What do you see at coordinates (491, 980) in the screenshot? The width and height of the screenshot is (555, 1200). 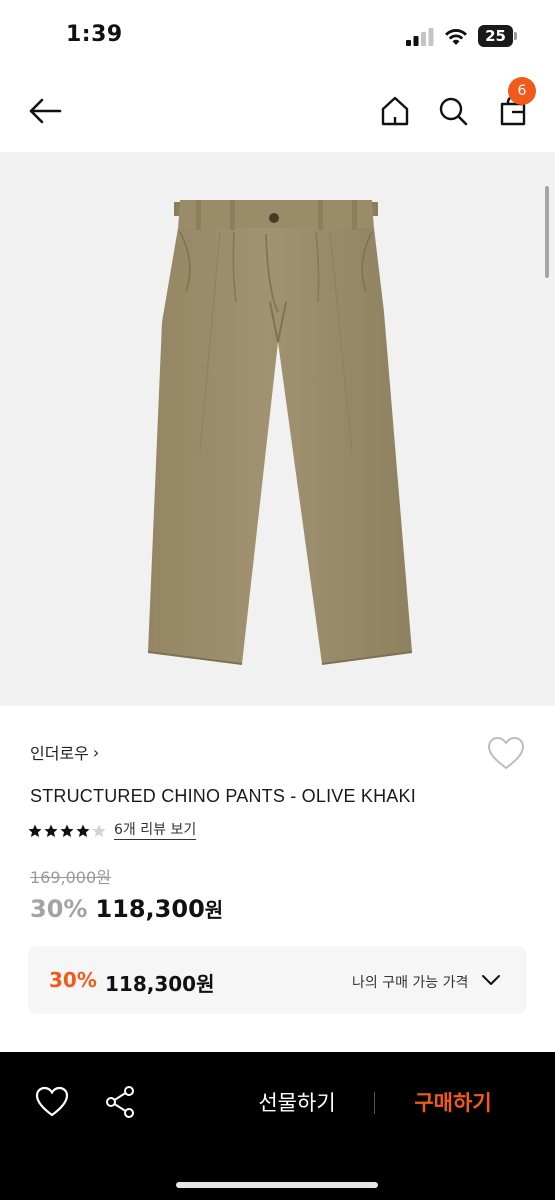 I see `chevron-down-icon` at bounding box center [491, 980].